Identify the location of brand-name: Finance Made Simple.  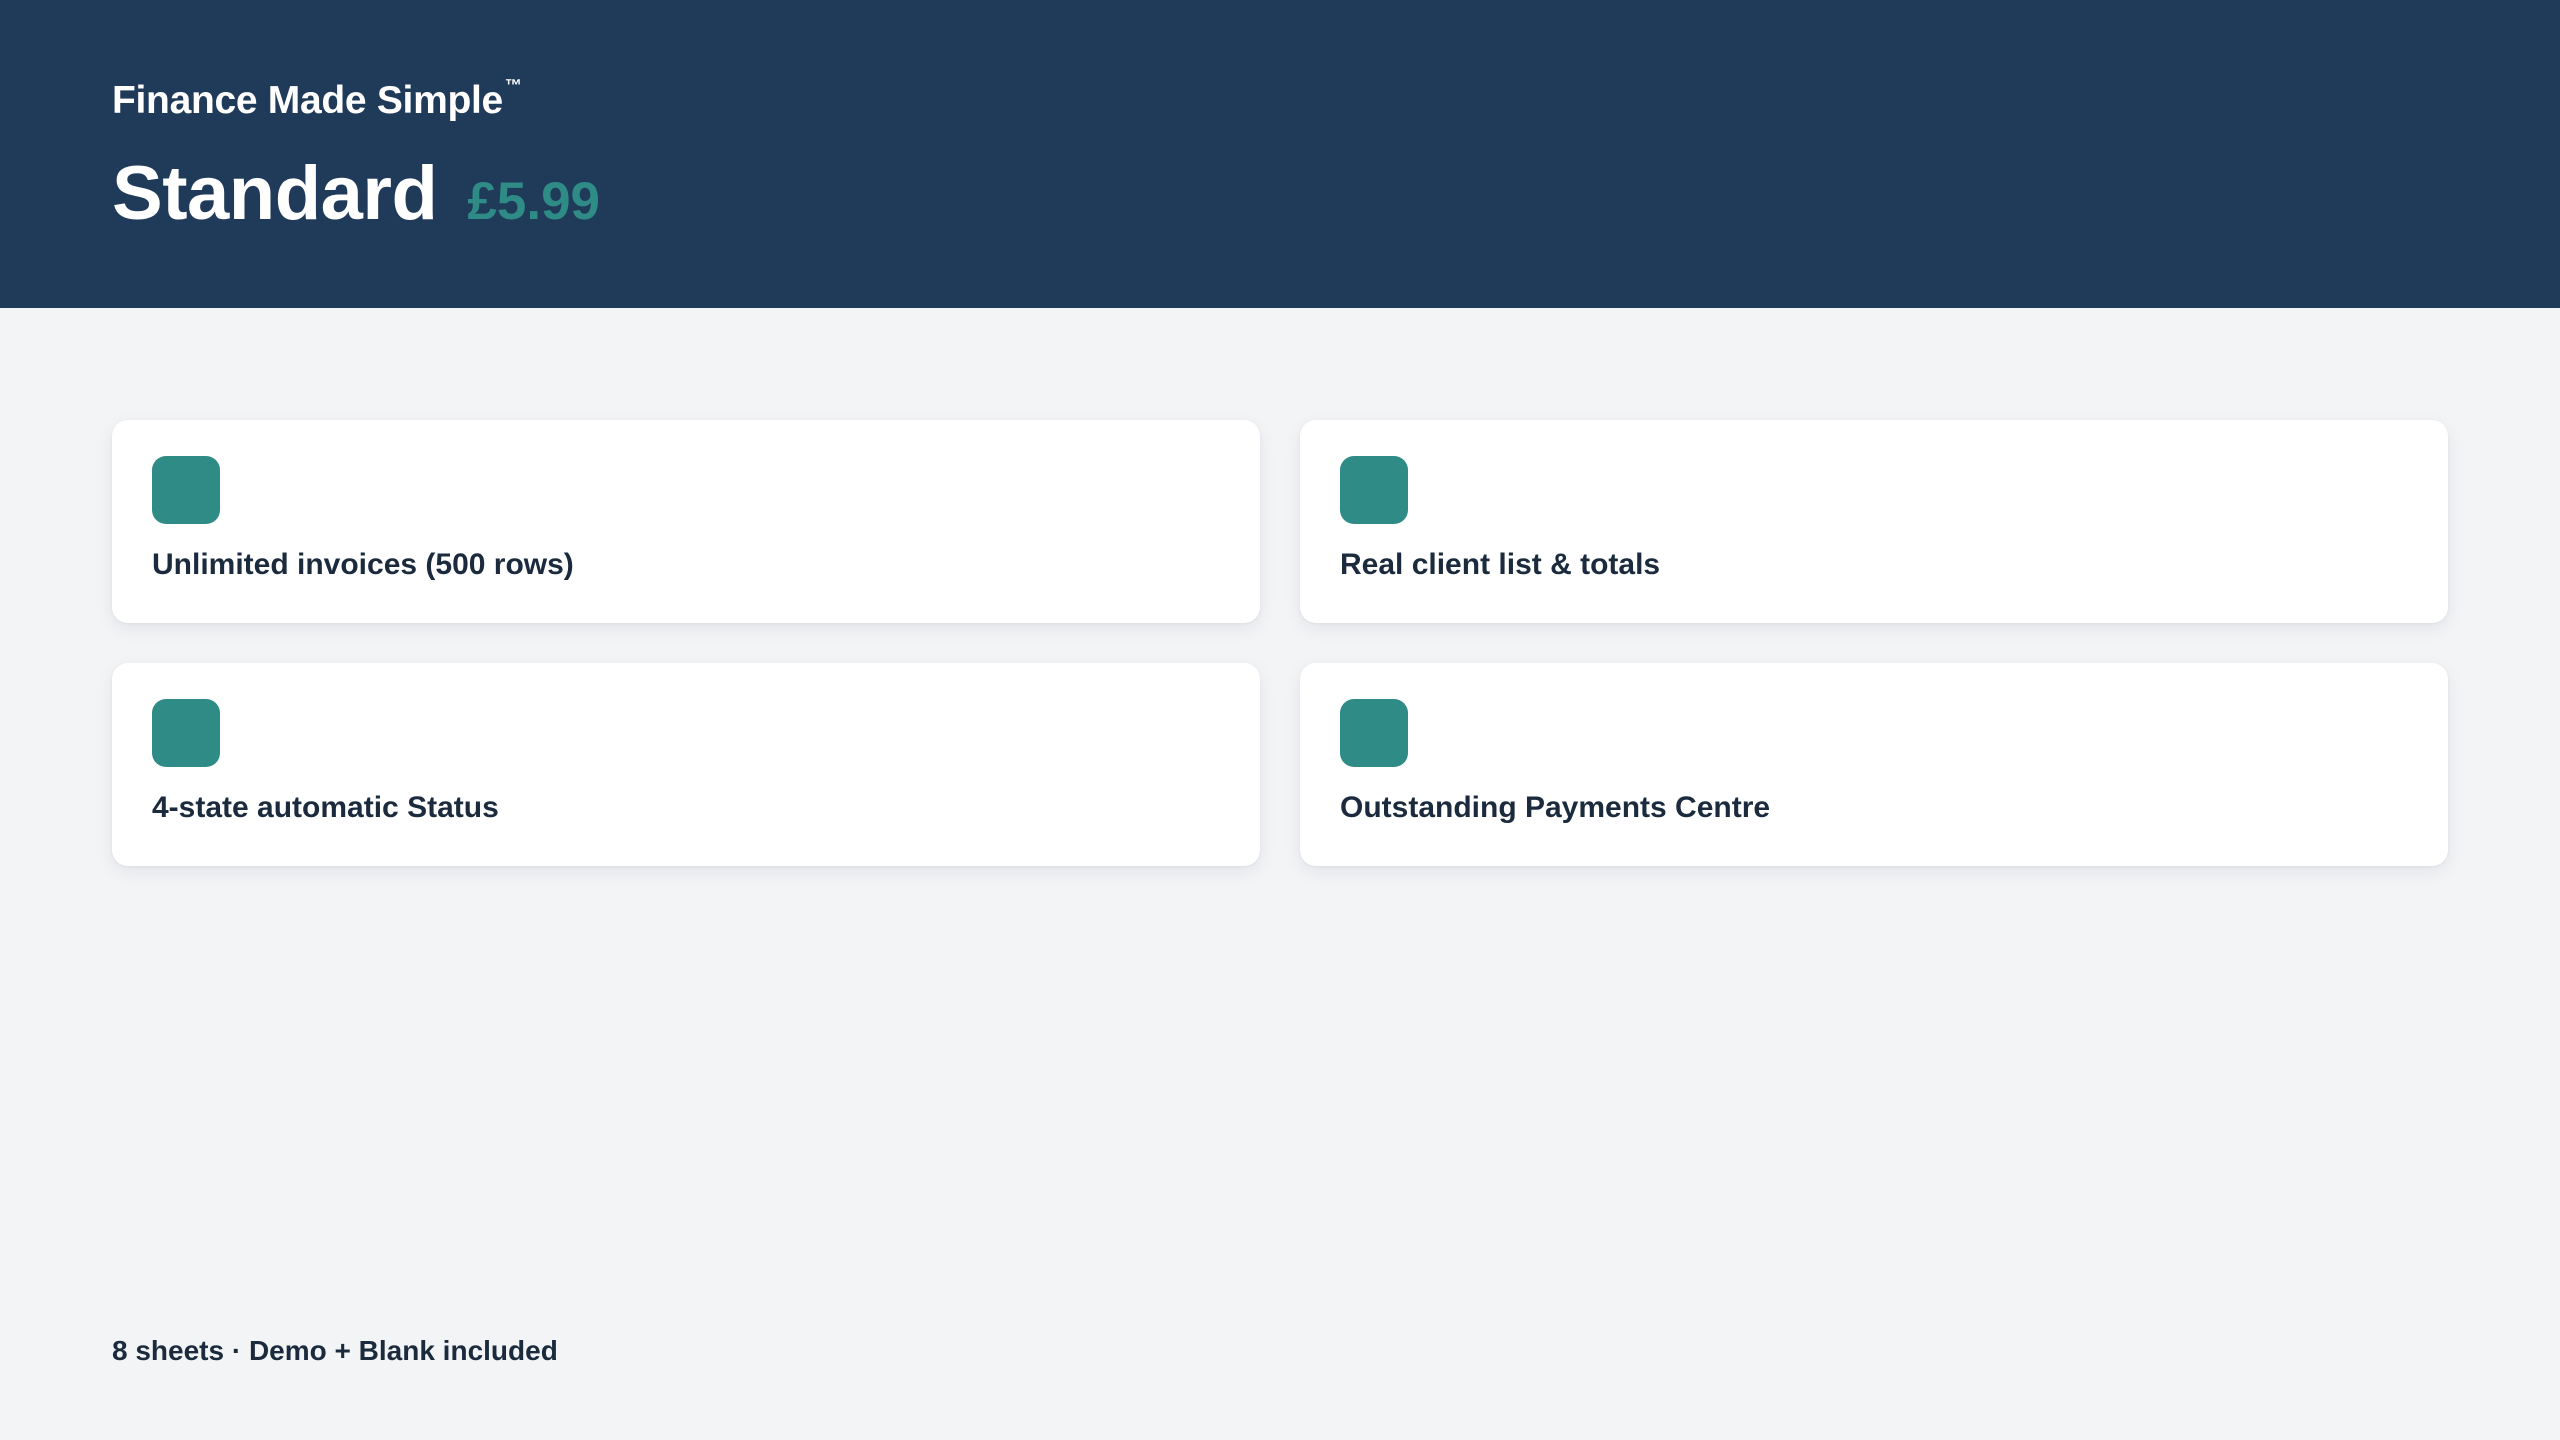
(307, 100).